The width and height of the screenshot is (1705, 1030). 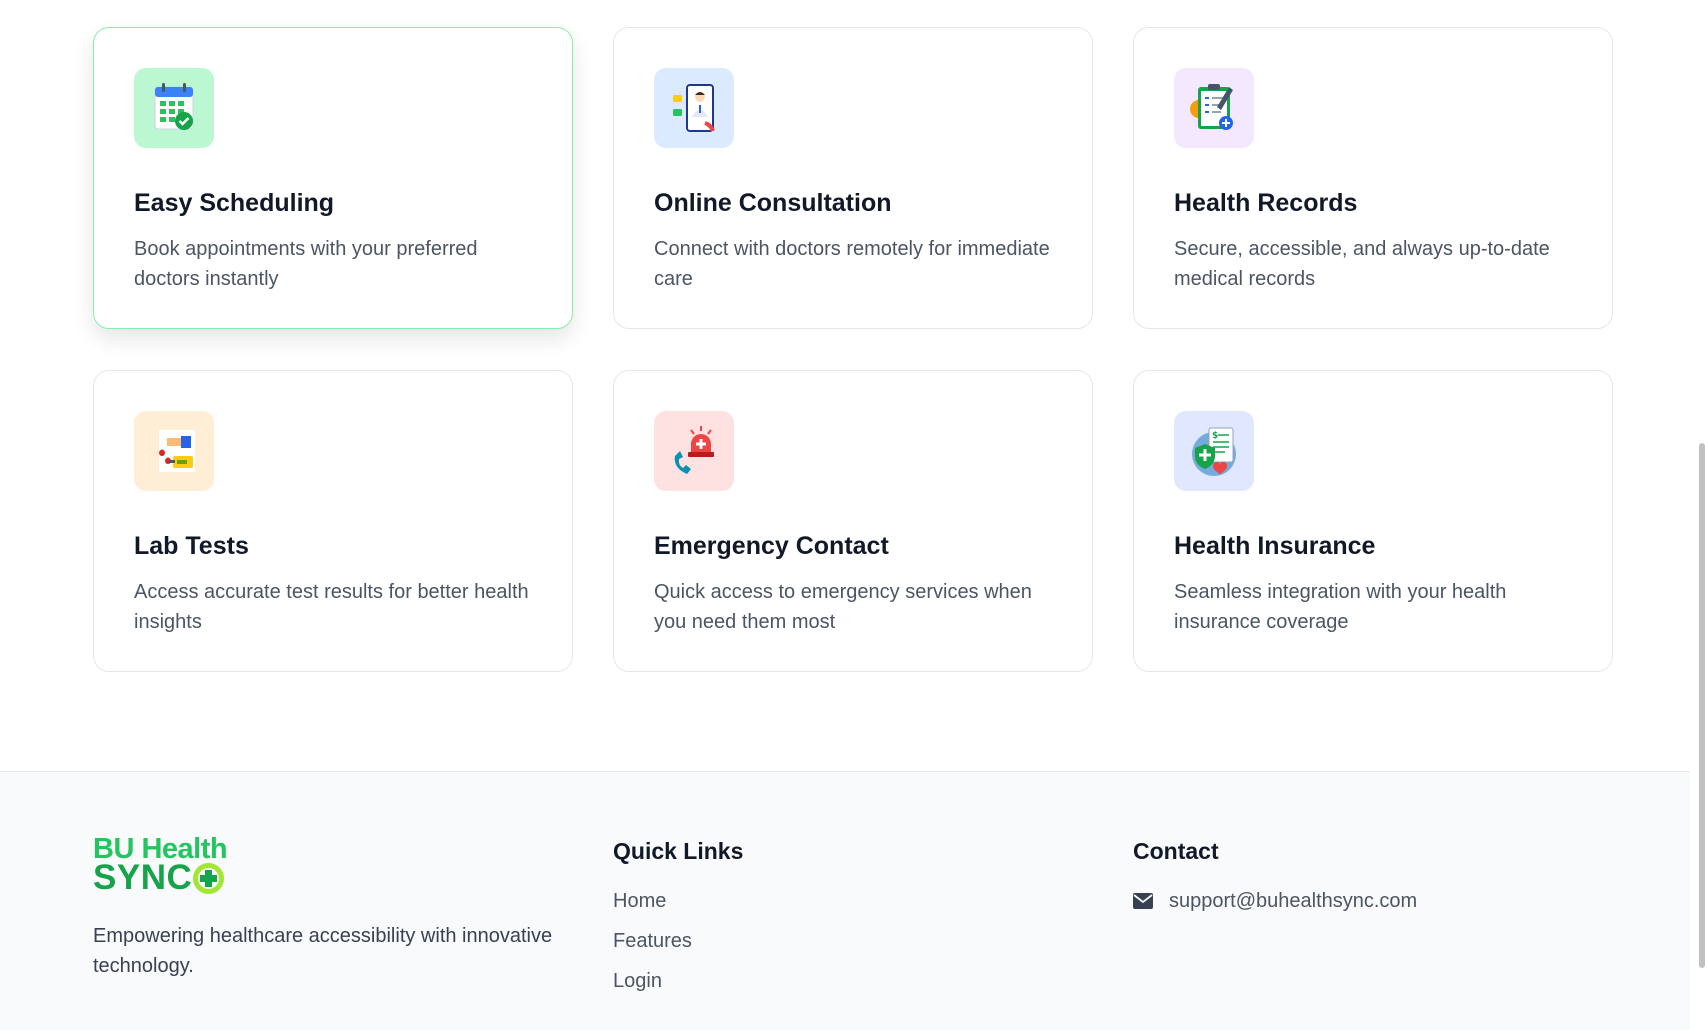 I want to click on scrollbar-thumb, so click(x=1702, y=705).